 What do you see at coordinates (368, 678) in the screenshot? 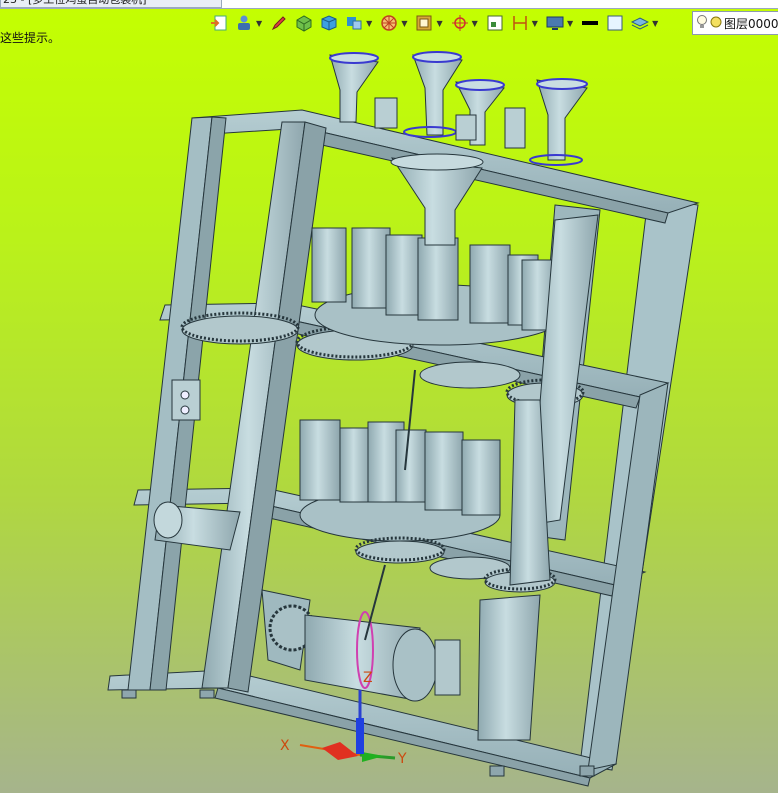
I see `axis-z-label: Z` at bounding box center [368, 678].